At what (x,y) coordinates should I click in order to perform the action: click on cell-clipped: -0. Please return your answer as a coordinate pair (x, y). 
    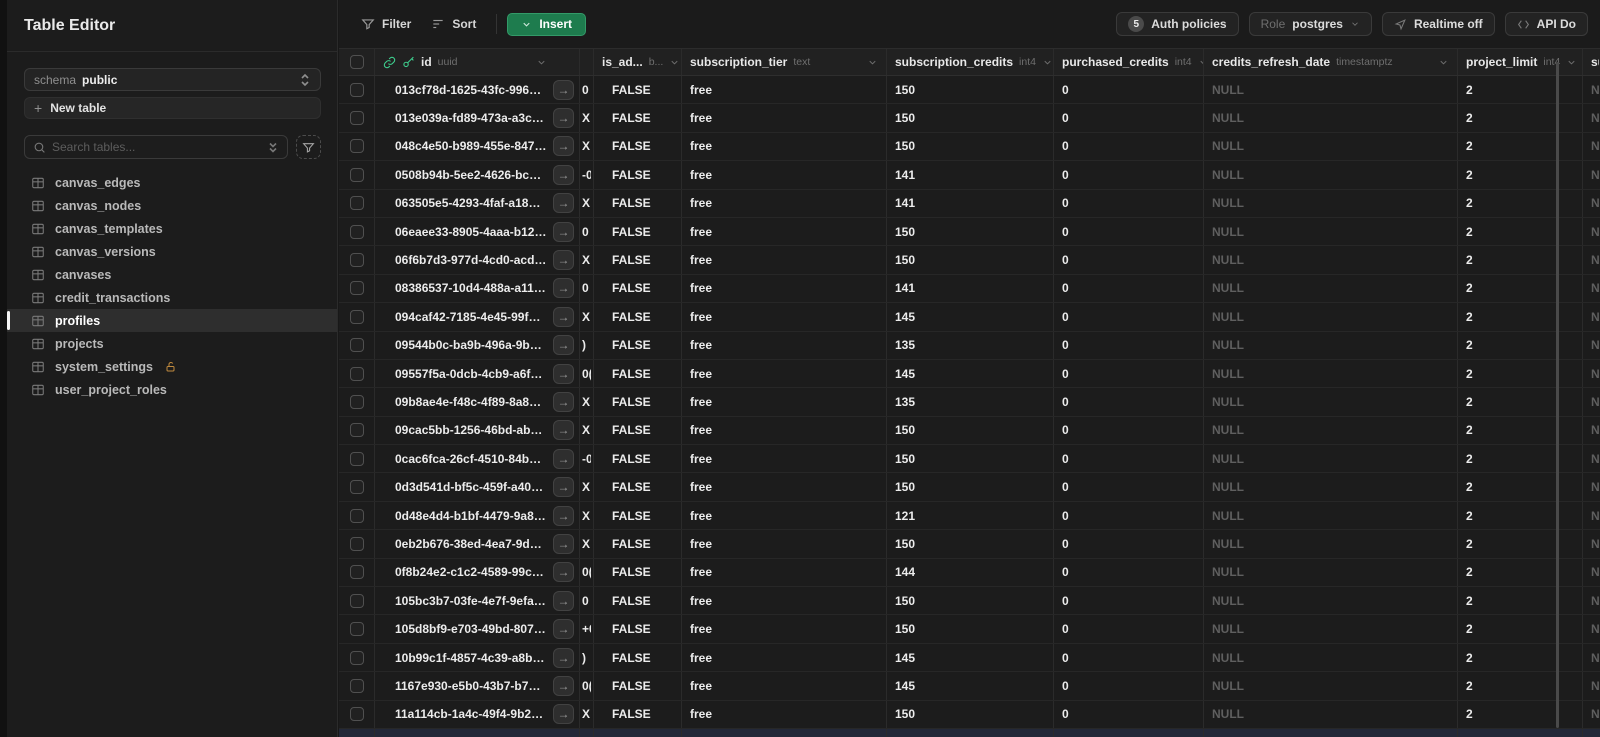
    Looking at the image, I should click on (586, 175).